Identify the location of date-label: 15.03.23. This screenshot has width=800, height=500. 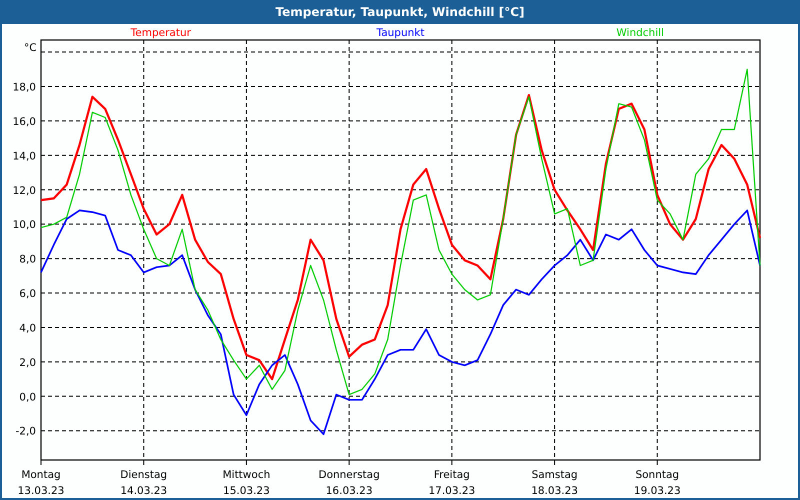
(246, 491).